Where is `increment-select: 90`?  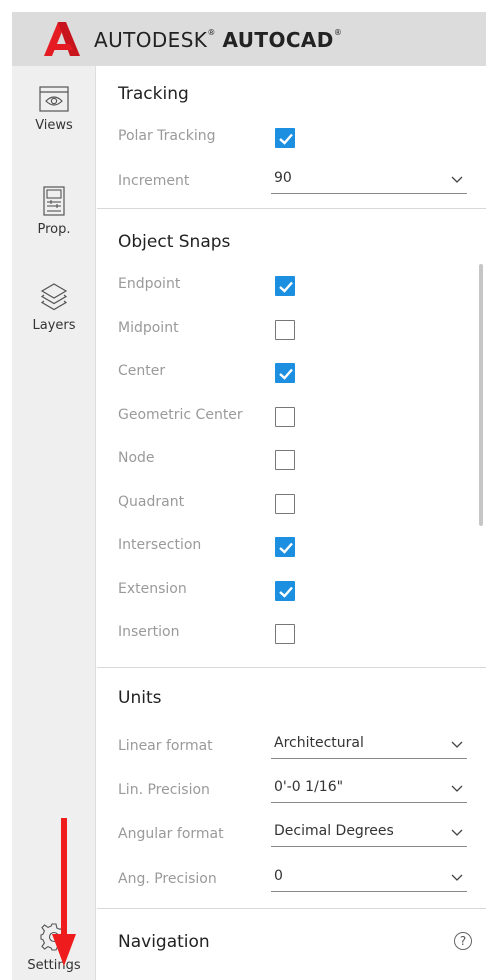 increment-select: 90 is located at coordinates (369, 182).